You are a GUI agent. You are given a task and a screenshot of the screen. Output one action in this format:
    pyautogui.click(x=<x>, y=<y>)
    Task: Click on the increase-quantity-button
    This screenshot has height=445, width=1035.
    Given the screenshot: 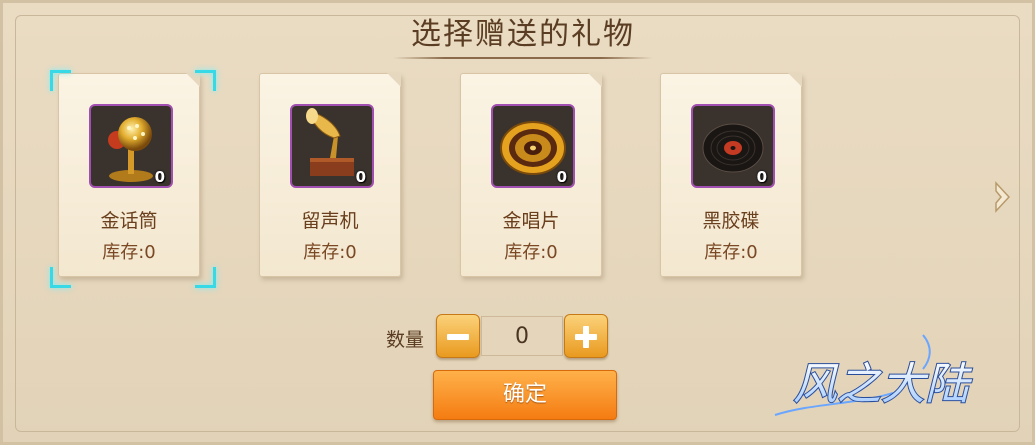 What is the action you would take?
    pyautogui.click(x=586, y=336)
    